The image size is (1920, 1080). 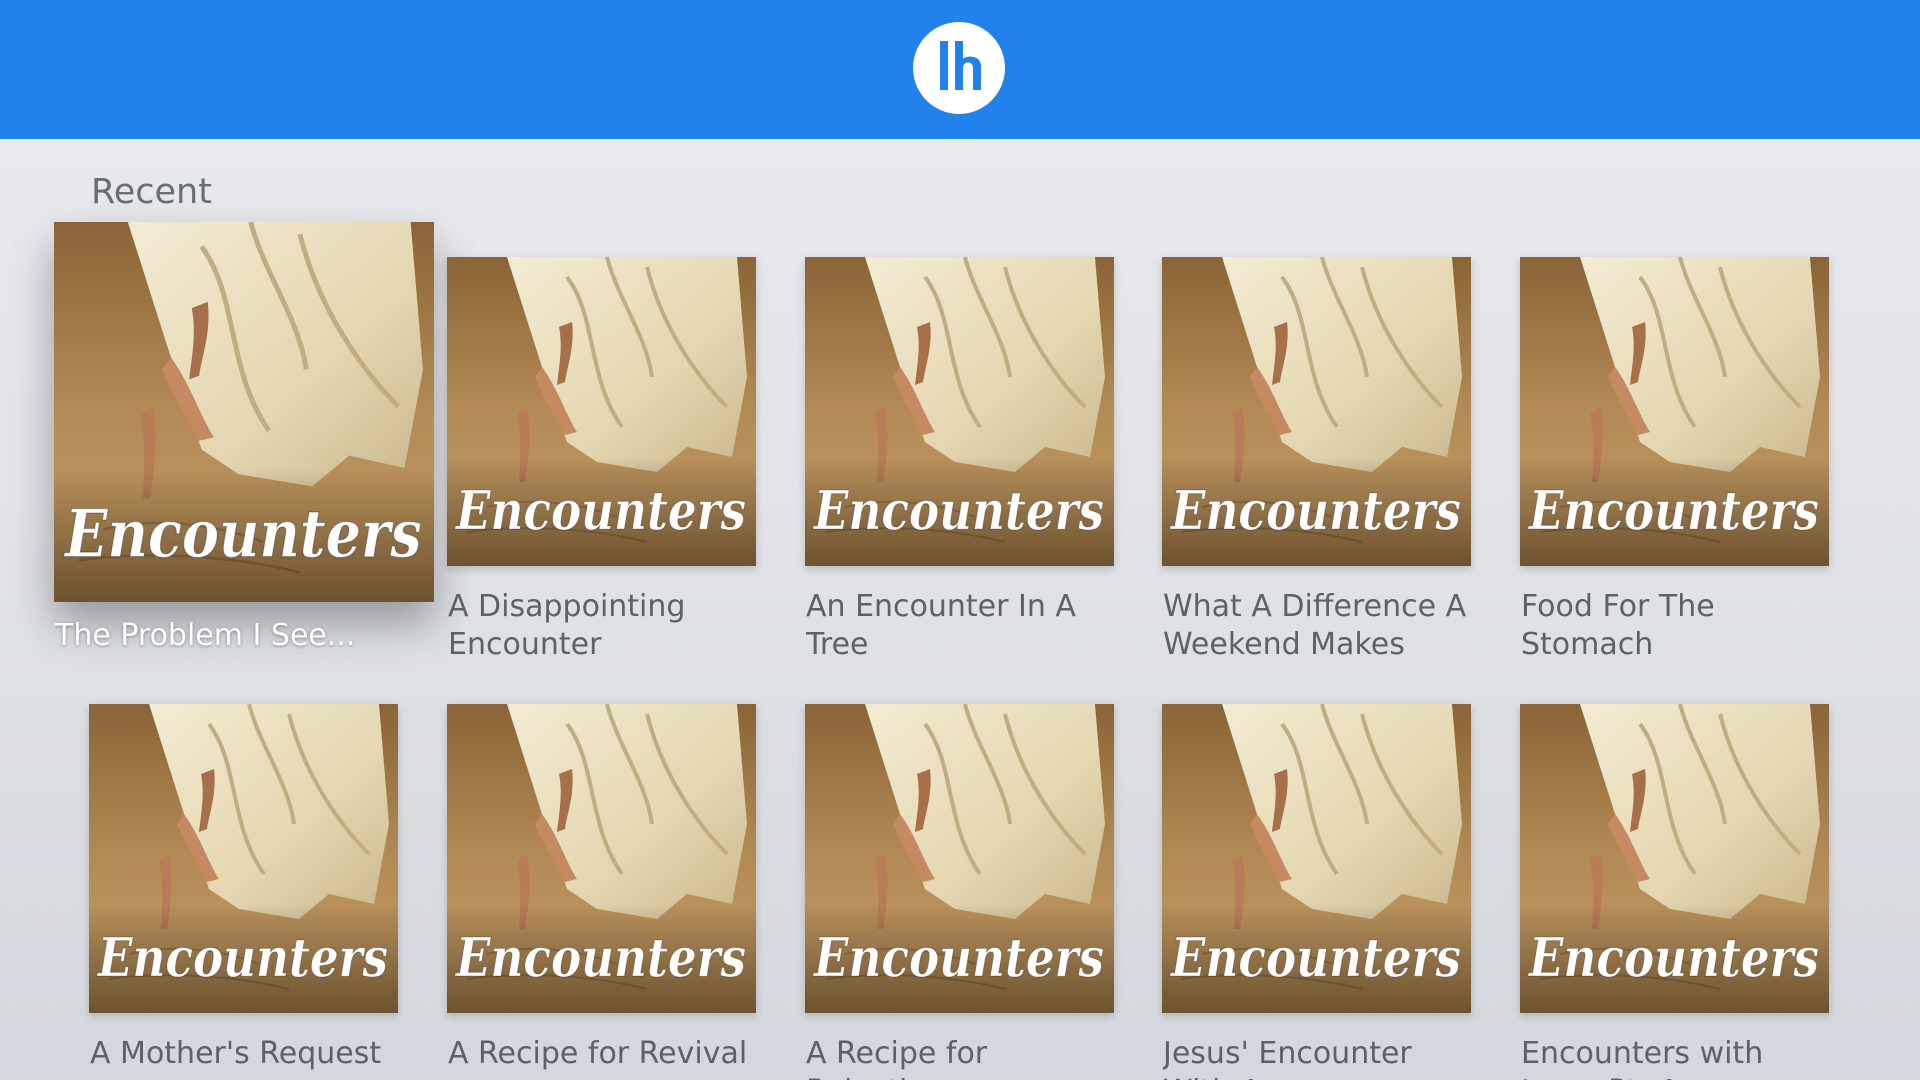 What do you see at coordinates (1618, 625) in the screenshot?
I see `episode-title: Food For The Stomach` at bounding box center [1618, 625].